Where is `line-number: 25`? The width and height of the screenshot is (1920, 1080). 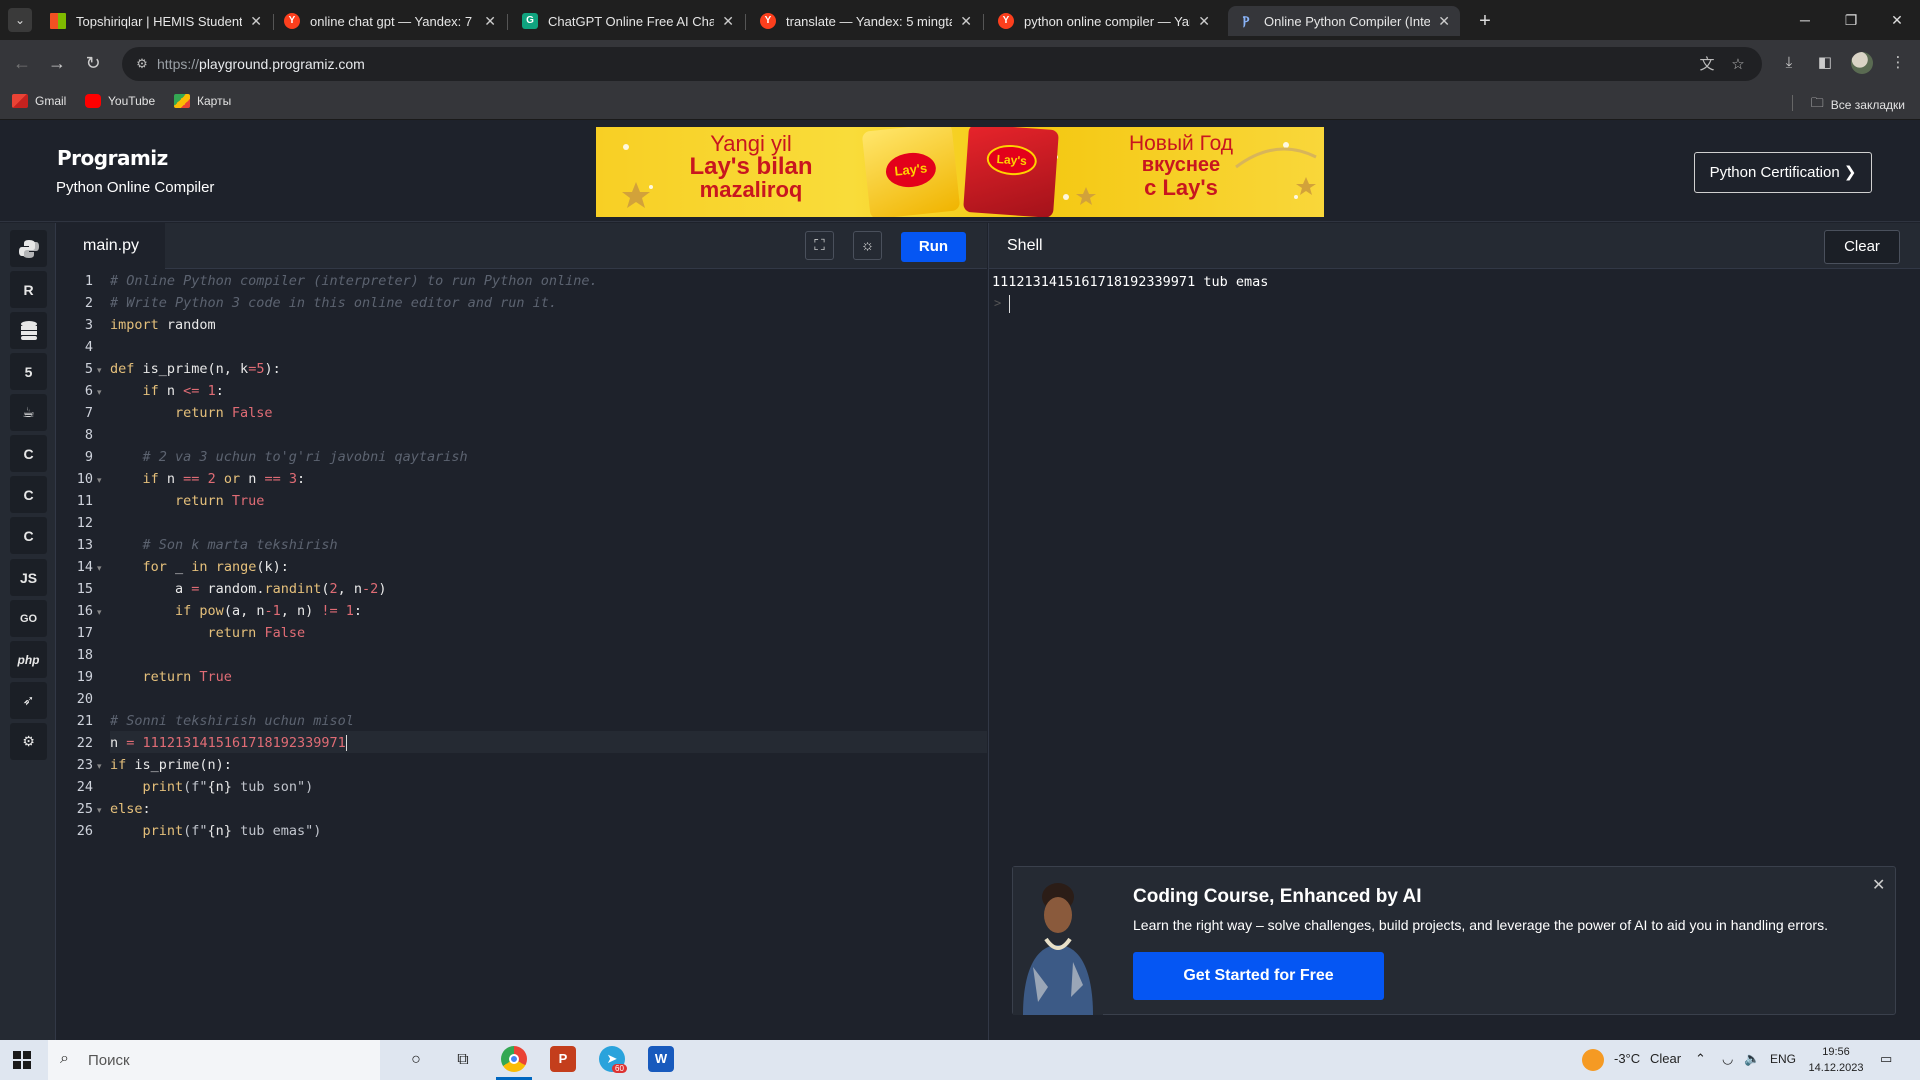
line-number: 25 is located at coordinates (84, 809).